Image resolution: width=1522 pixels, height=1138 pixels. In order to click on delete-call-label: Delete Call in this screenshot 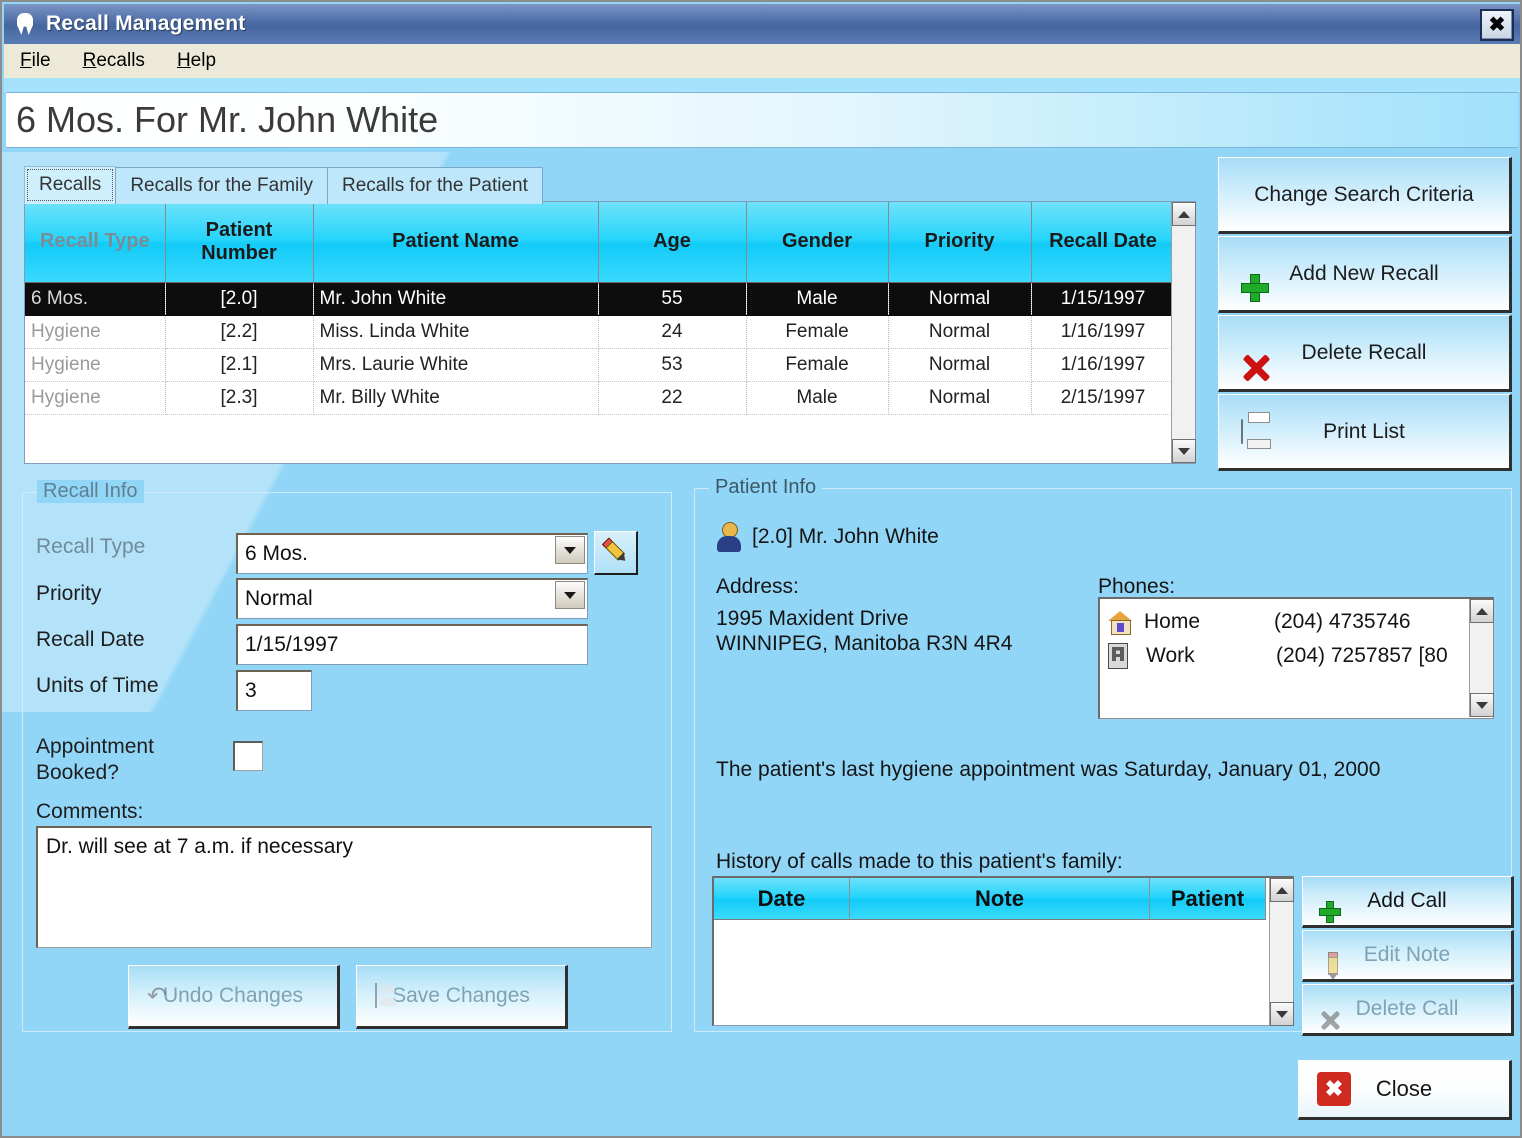, I will do `click(1407, 1008)`.